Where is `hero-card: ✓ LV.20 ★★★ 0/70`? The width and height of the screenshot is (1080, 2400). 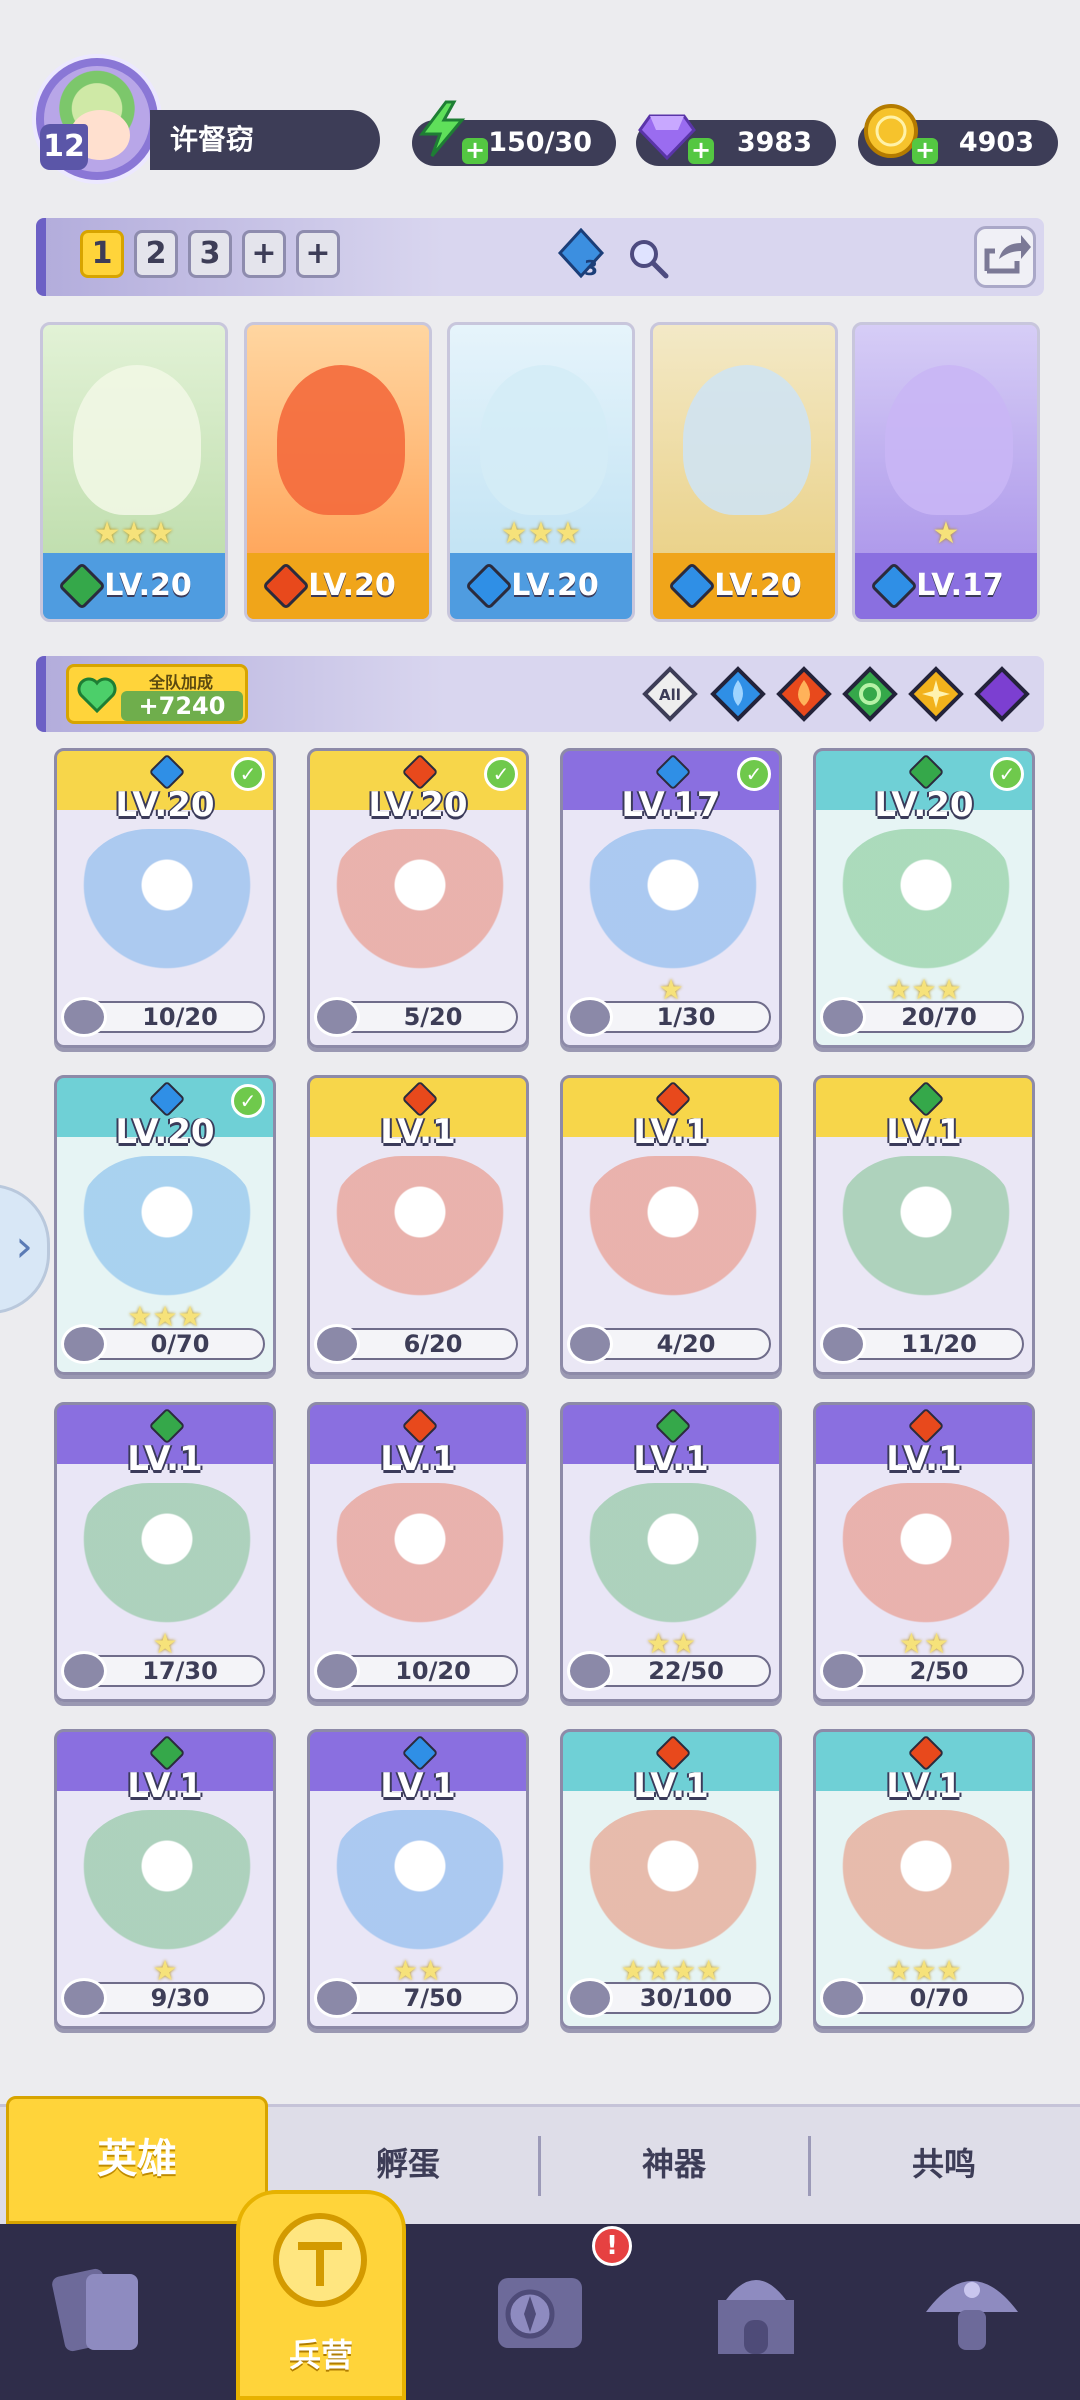
hero-card: ✓ LV.20 ★★★ 0/70 is located at coordinates (165, 1225).